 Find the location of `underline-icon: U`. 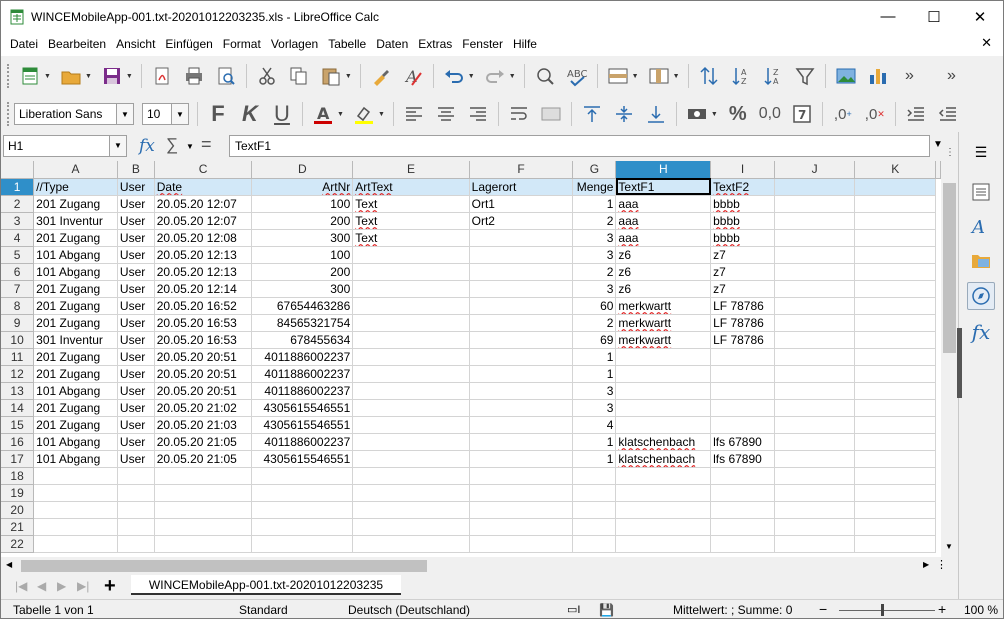

underline-icon: U is located at coordinates (282, 114).